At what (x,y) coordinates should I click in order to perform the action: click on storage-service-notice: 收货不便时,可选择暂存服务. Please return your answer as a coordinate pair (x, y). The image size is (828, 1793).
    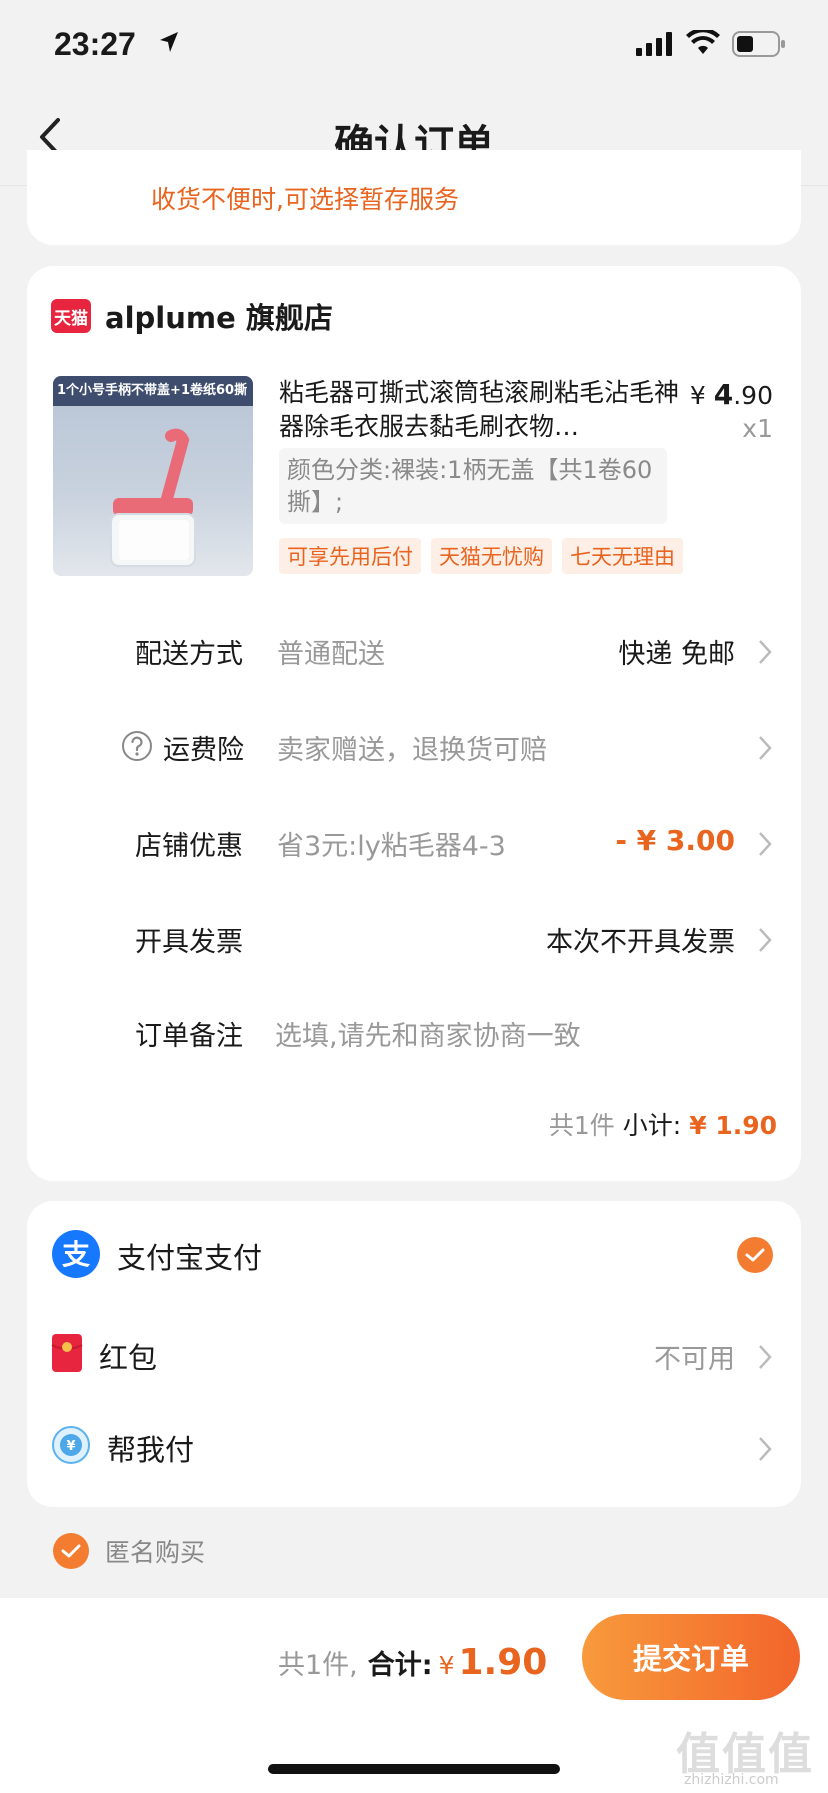
    Looking at the image, I should click on (305, 198).